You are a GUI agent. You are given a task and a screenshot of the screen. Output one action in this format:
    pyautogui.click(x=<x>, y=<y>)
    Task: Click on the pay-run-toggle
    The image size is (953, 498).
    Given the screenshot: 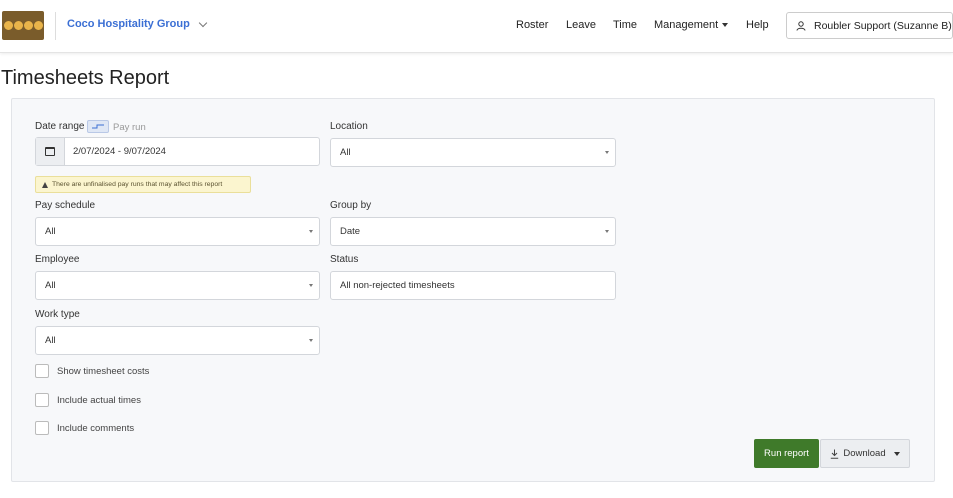 What is the action you would take?
    pyautogui.click(x=98, y=126)
    